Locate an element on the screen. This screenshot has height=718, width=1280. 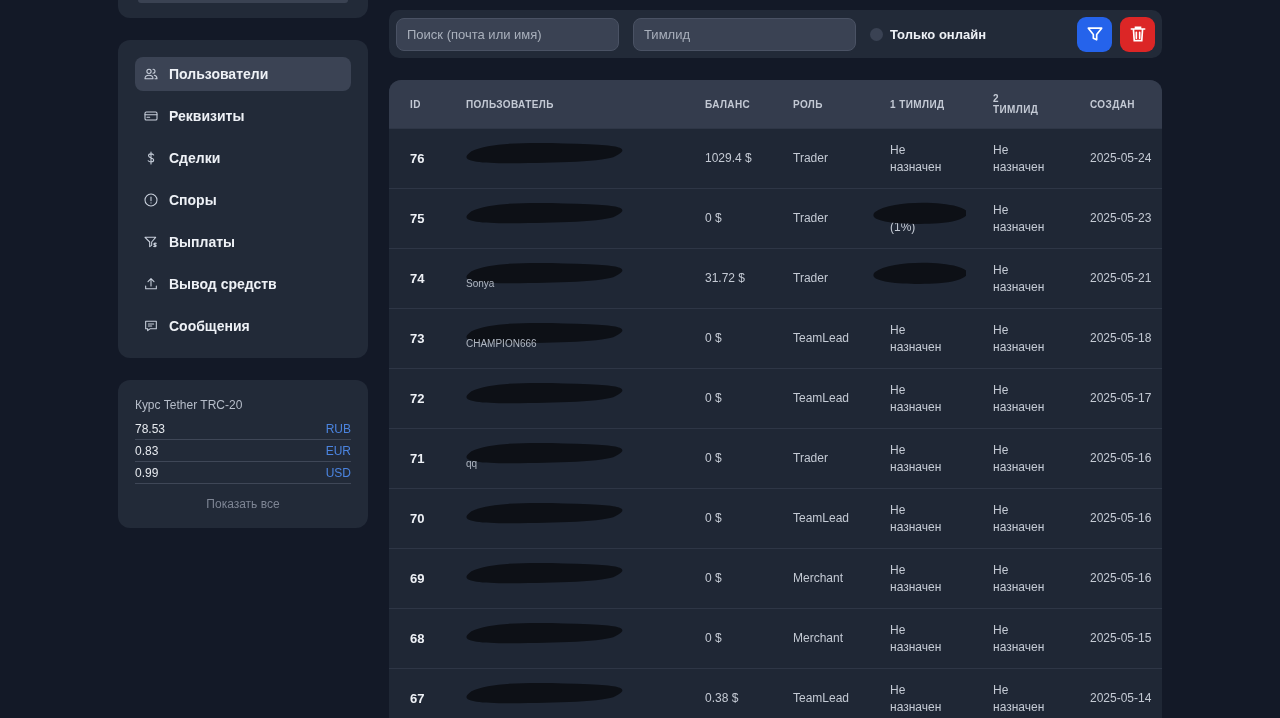
rates-title: Курс Tether TRC-20 is located at coordinates (189, 405).